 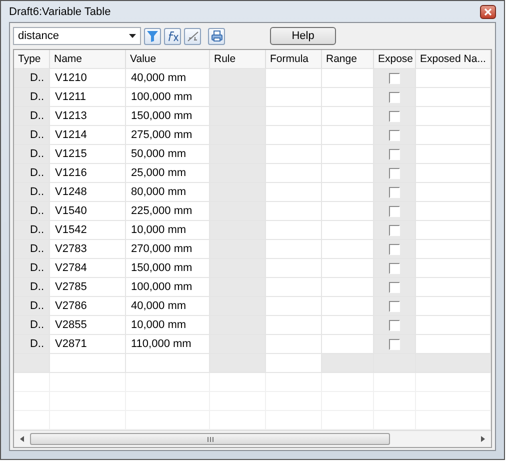 I want to click on function-icon, so click(x=172, y=36).